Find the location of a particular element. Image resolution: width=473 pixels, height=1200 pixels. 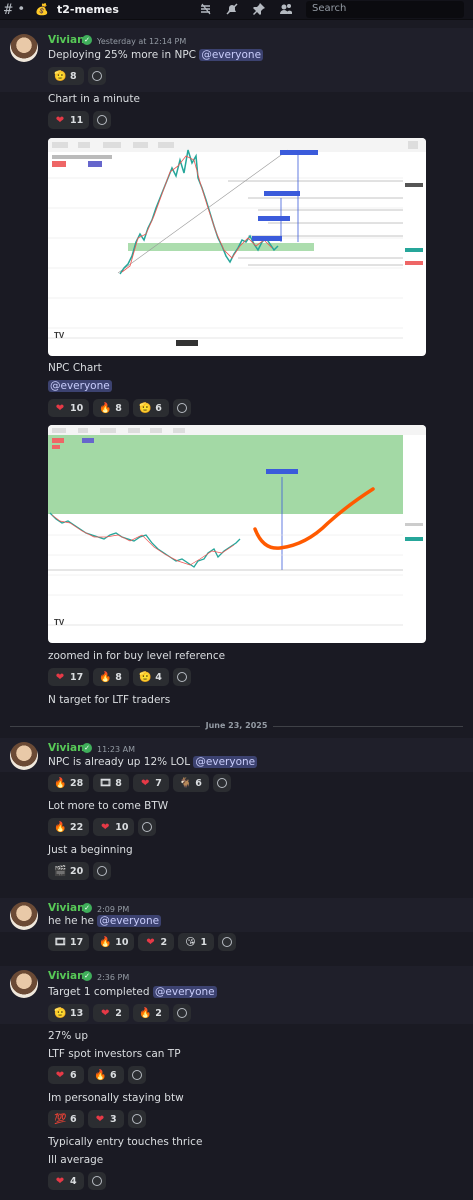

message-text: Im personally staying btw is located at coordinates (116, 1098).